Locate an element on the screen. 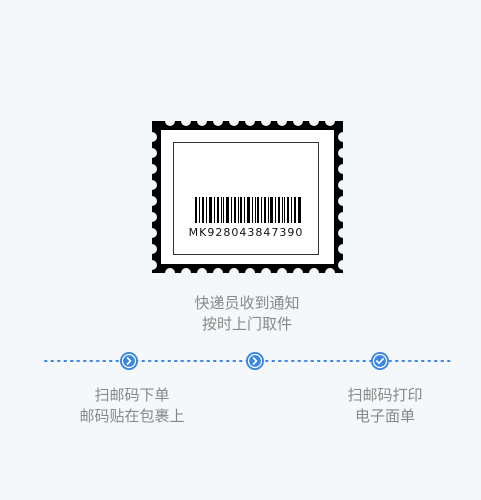 This screenshot has height=500, width=481. barcode-icon is located at coordinates (248, 210).